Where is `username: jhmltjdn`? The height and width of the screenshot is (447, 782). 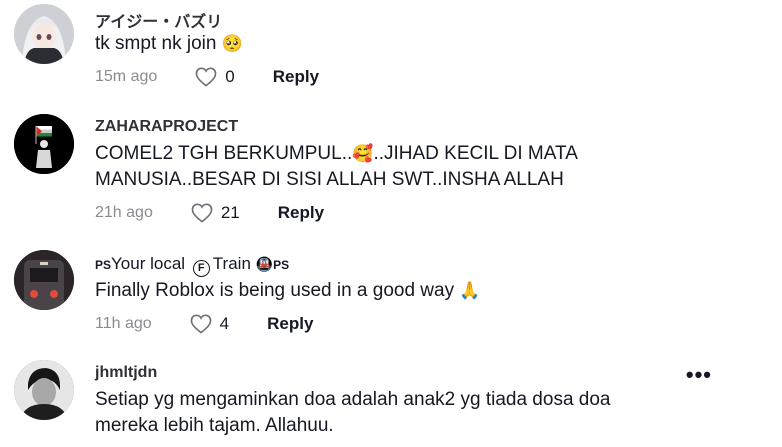
username: jhmltjdn is located at coordinates (126, 373).